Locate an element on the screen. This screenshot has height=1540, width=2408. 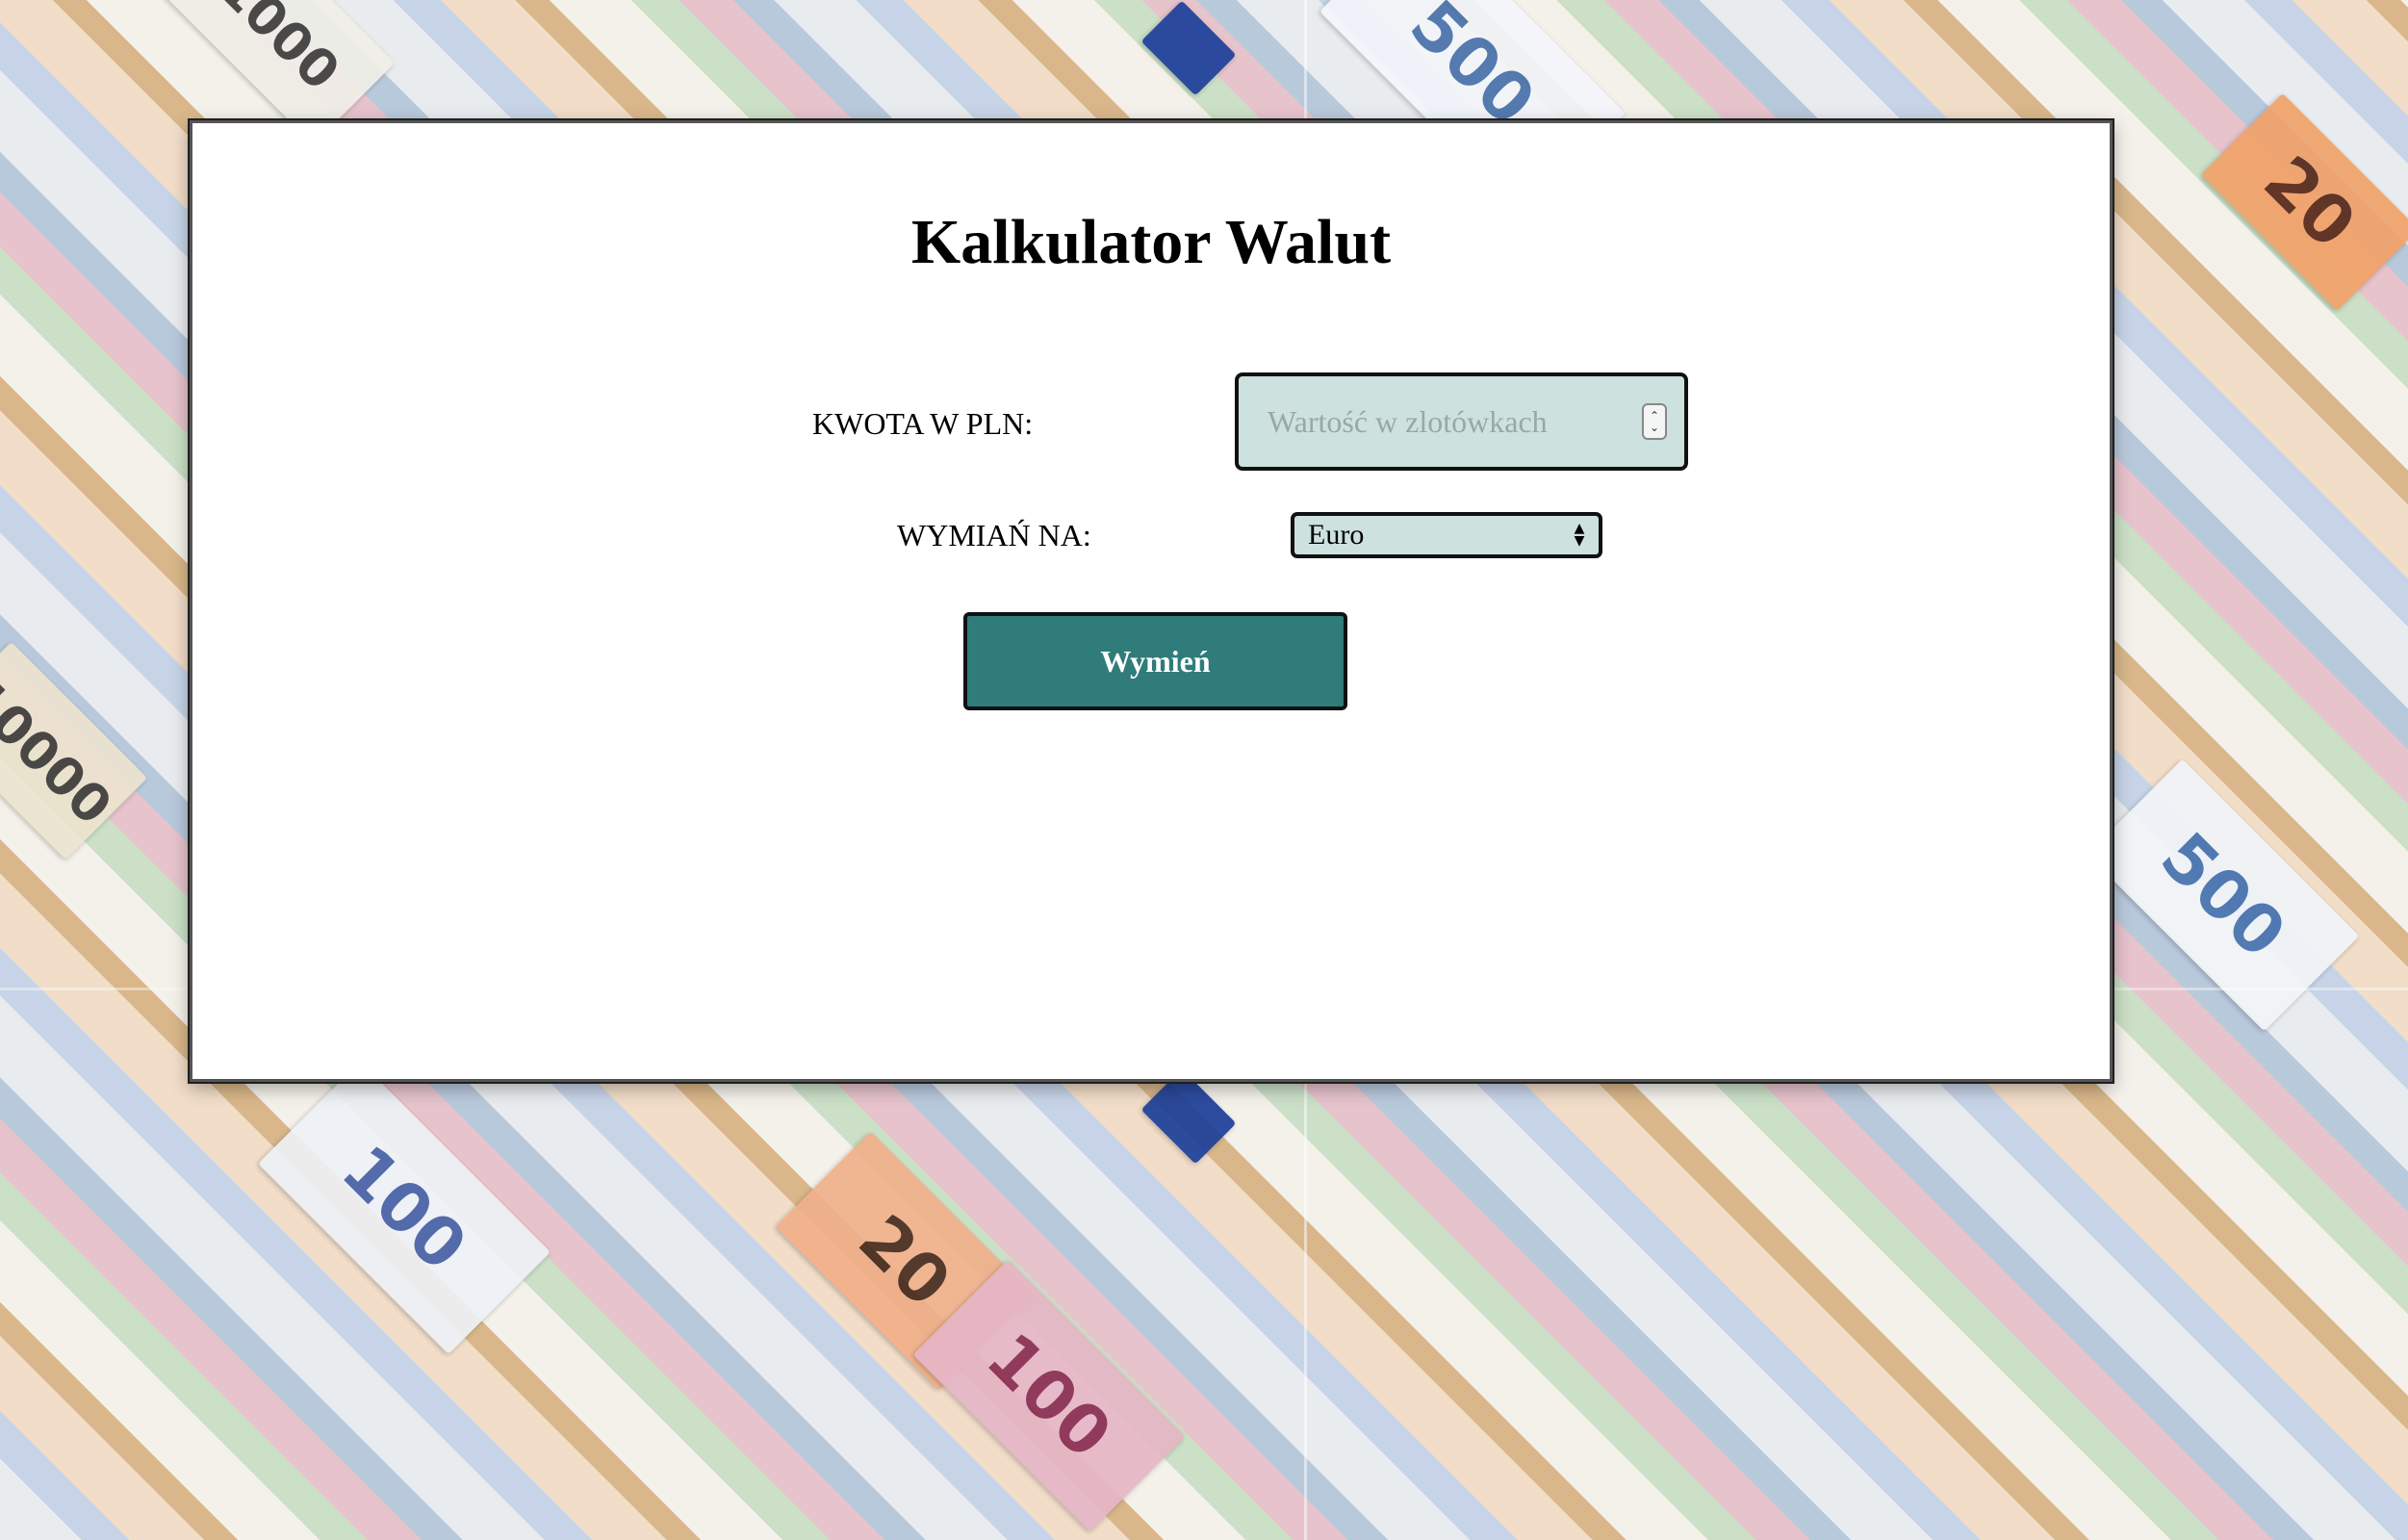
currency-selected-value: Euro is located at coordinates (1336, 535).